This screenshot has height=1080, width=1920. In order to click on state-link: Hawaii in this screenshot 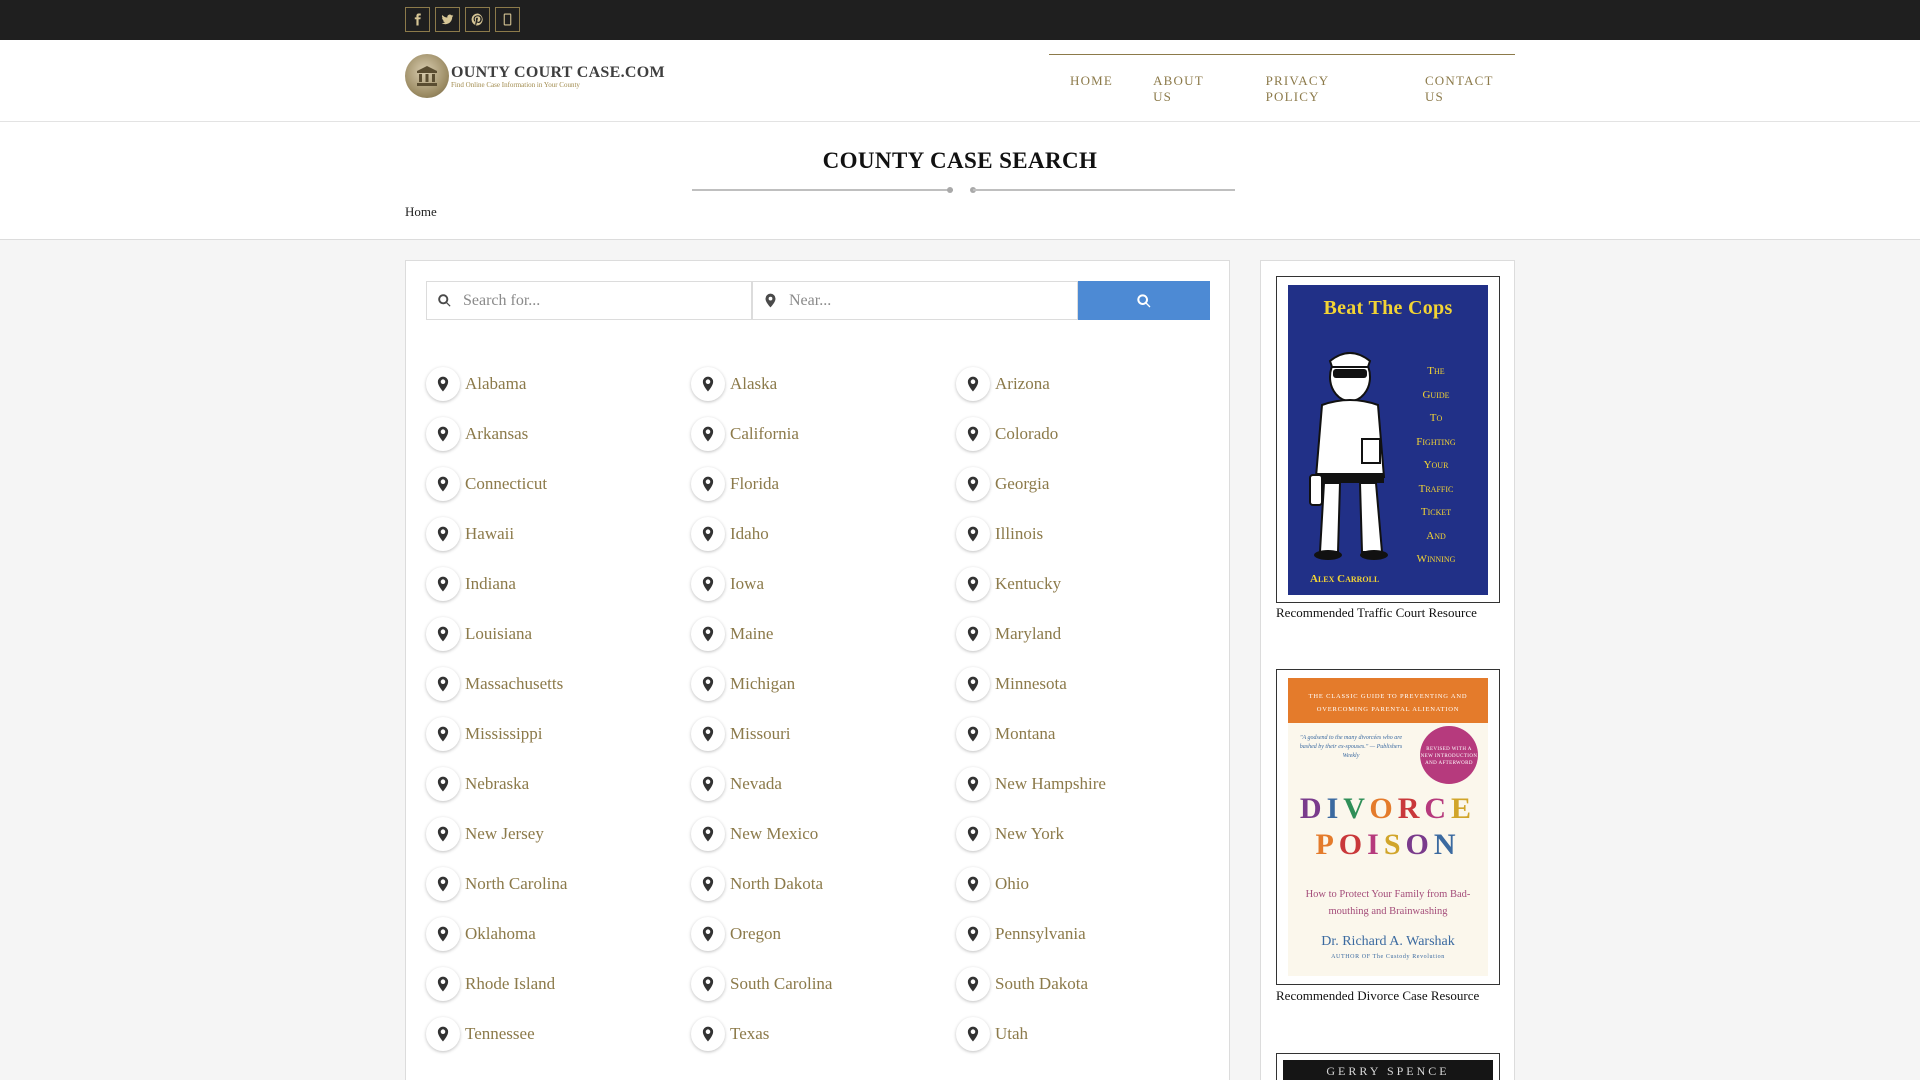, I will do `click(489, 534)`.